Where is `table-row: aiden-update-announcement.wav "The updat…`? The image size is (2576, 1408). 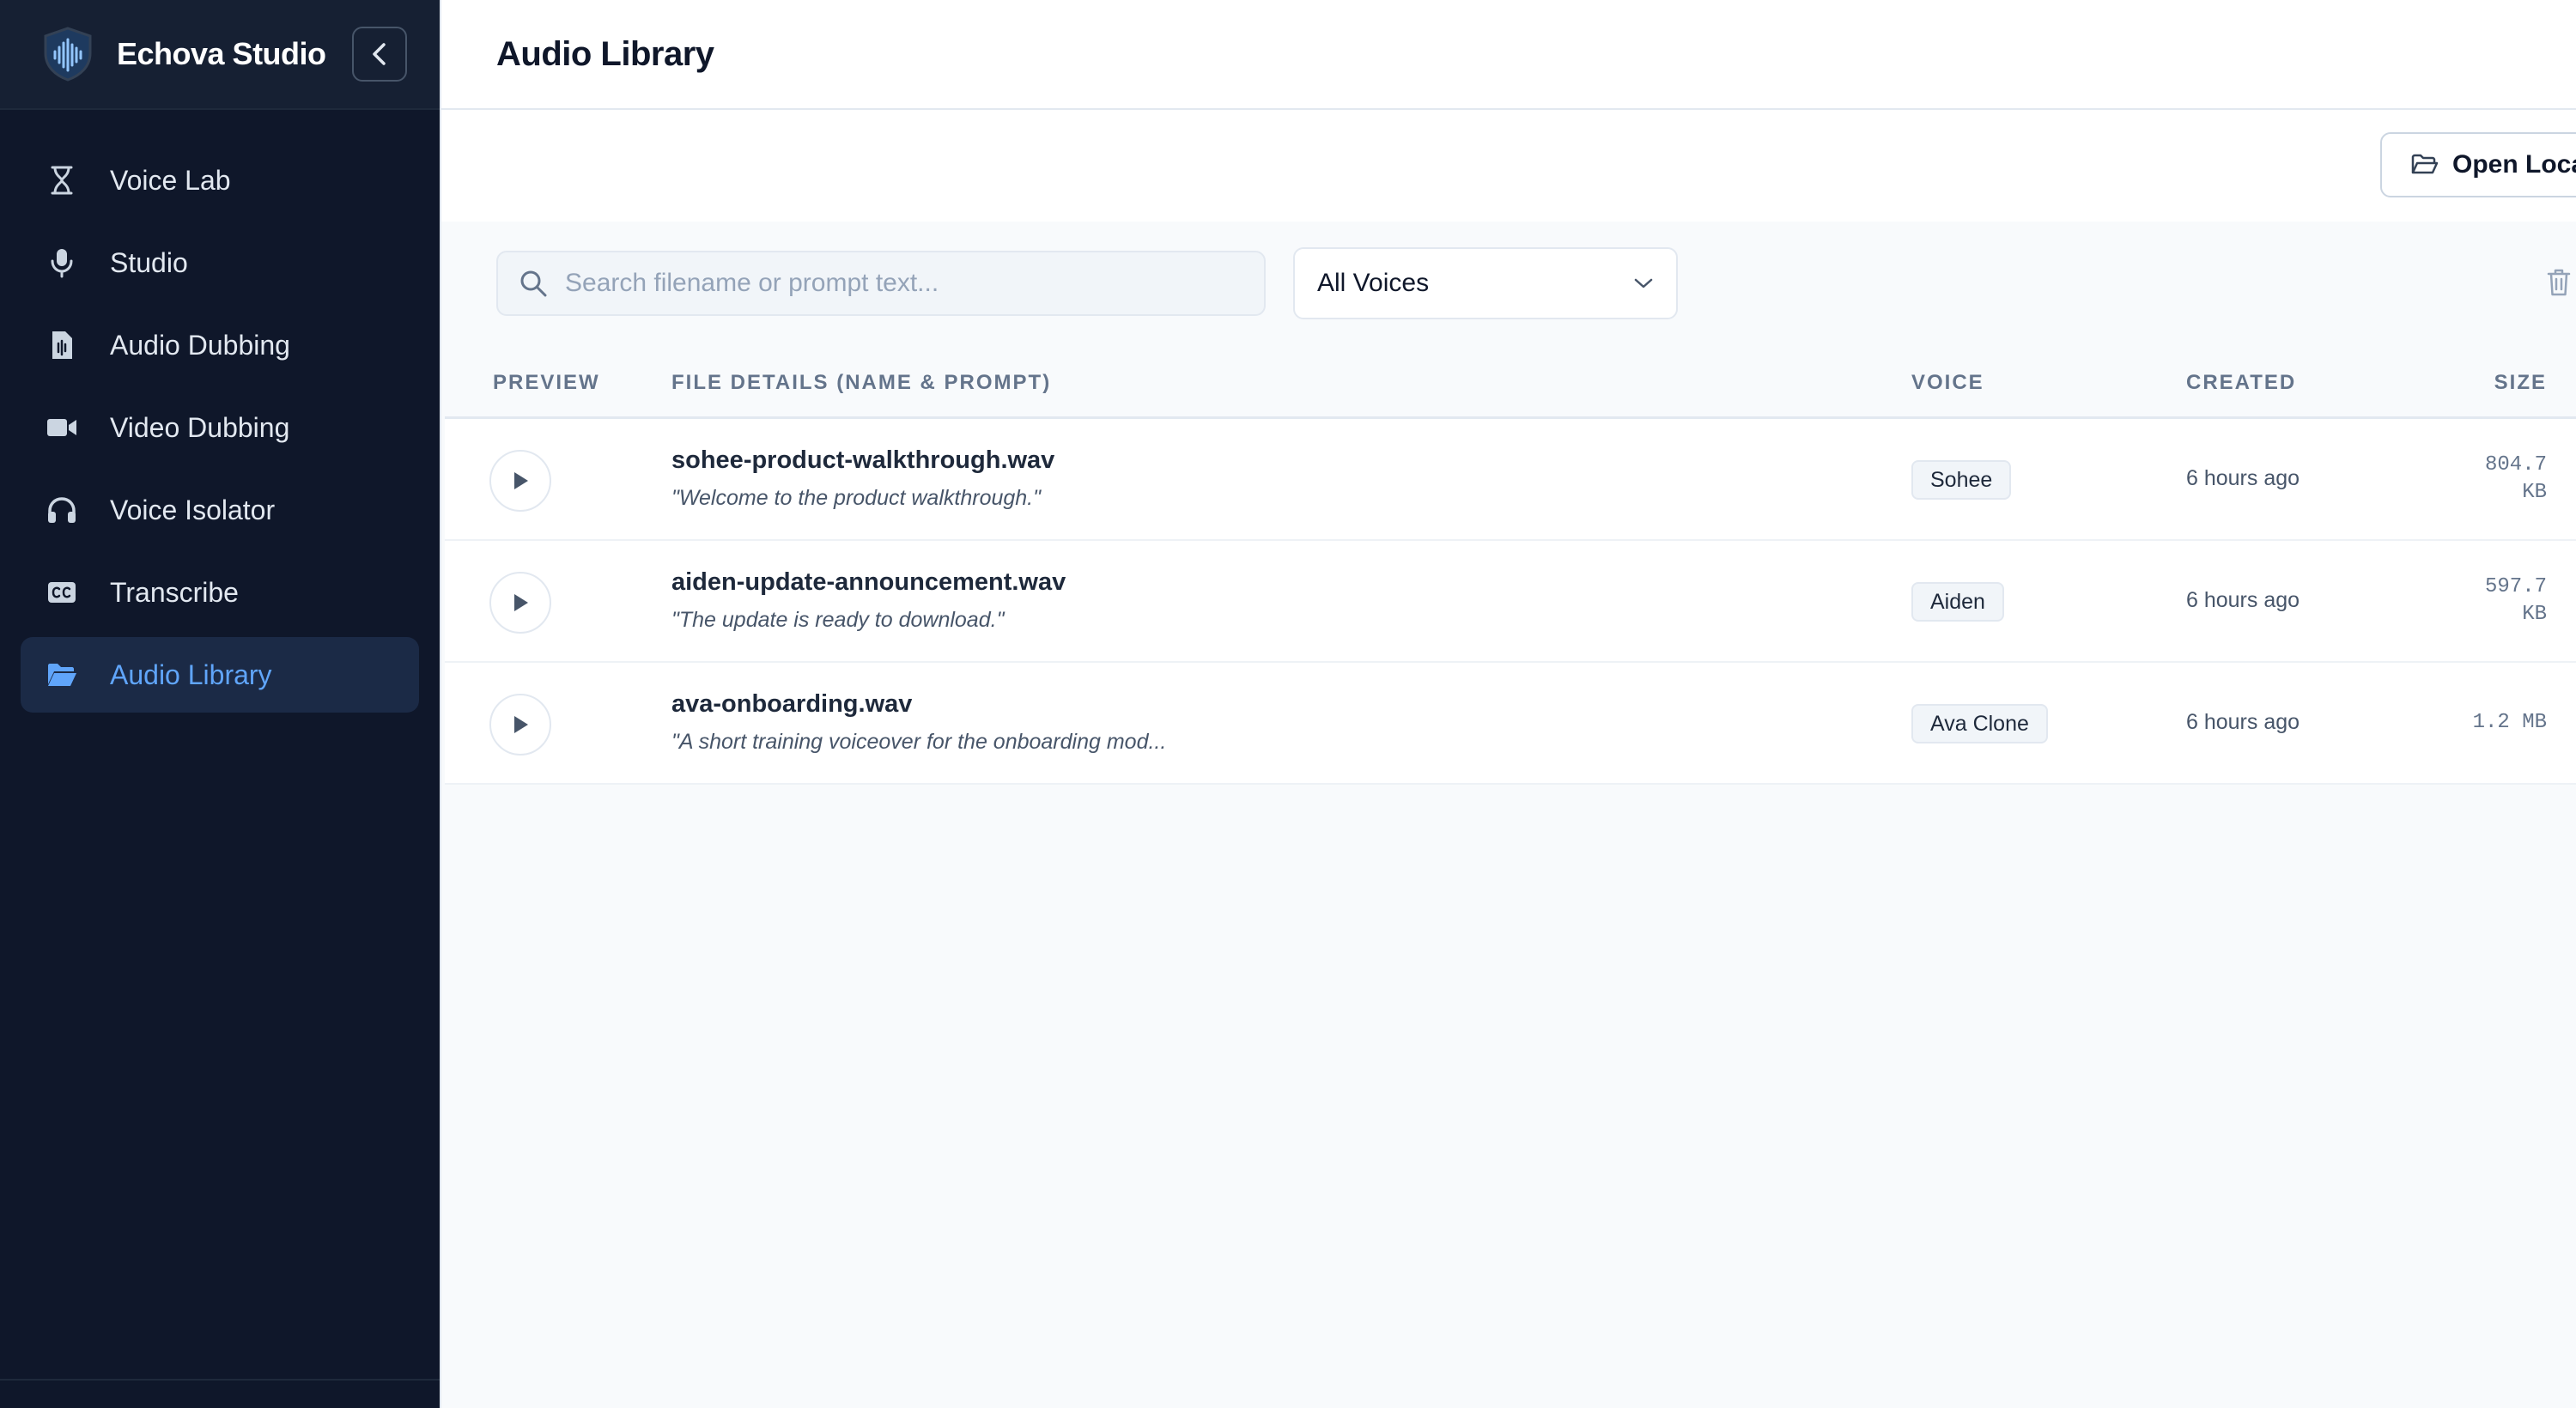
table-row: aiden-update-announcement.wav "The updat… is located at coordinates (1510, 602).